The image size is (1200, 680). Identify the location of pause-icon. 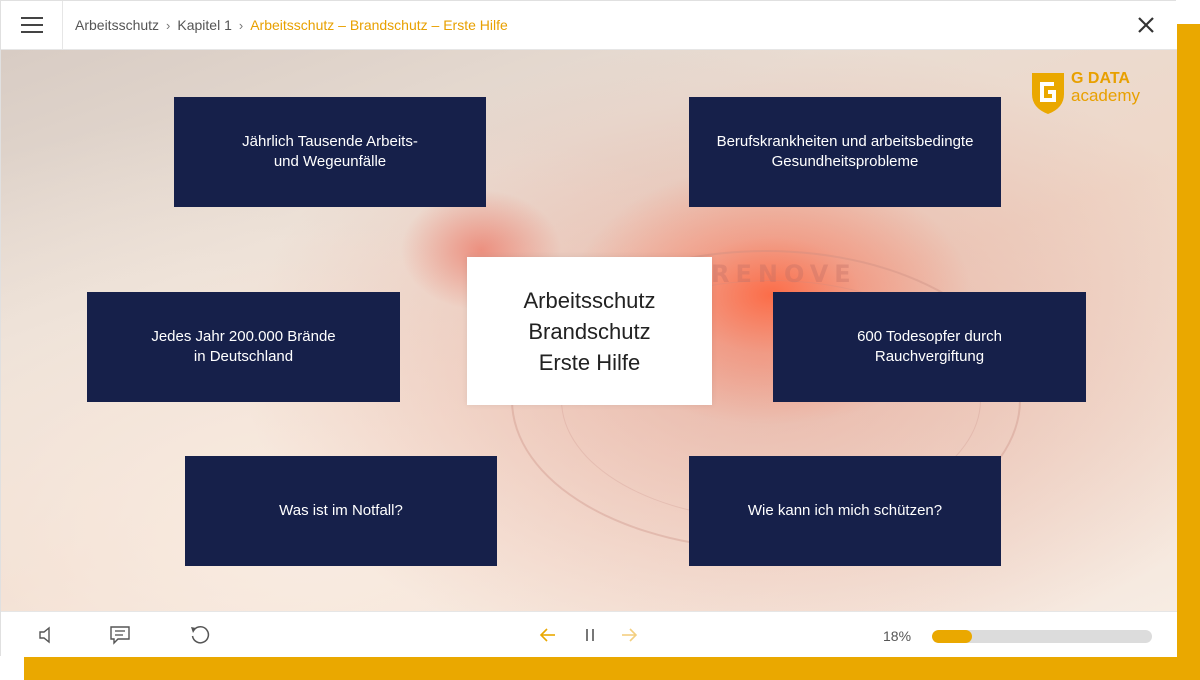
(590, 635).